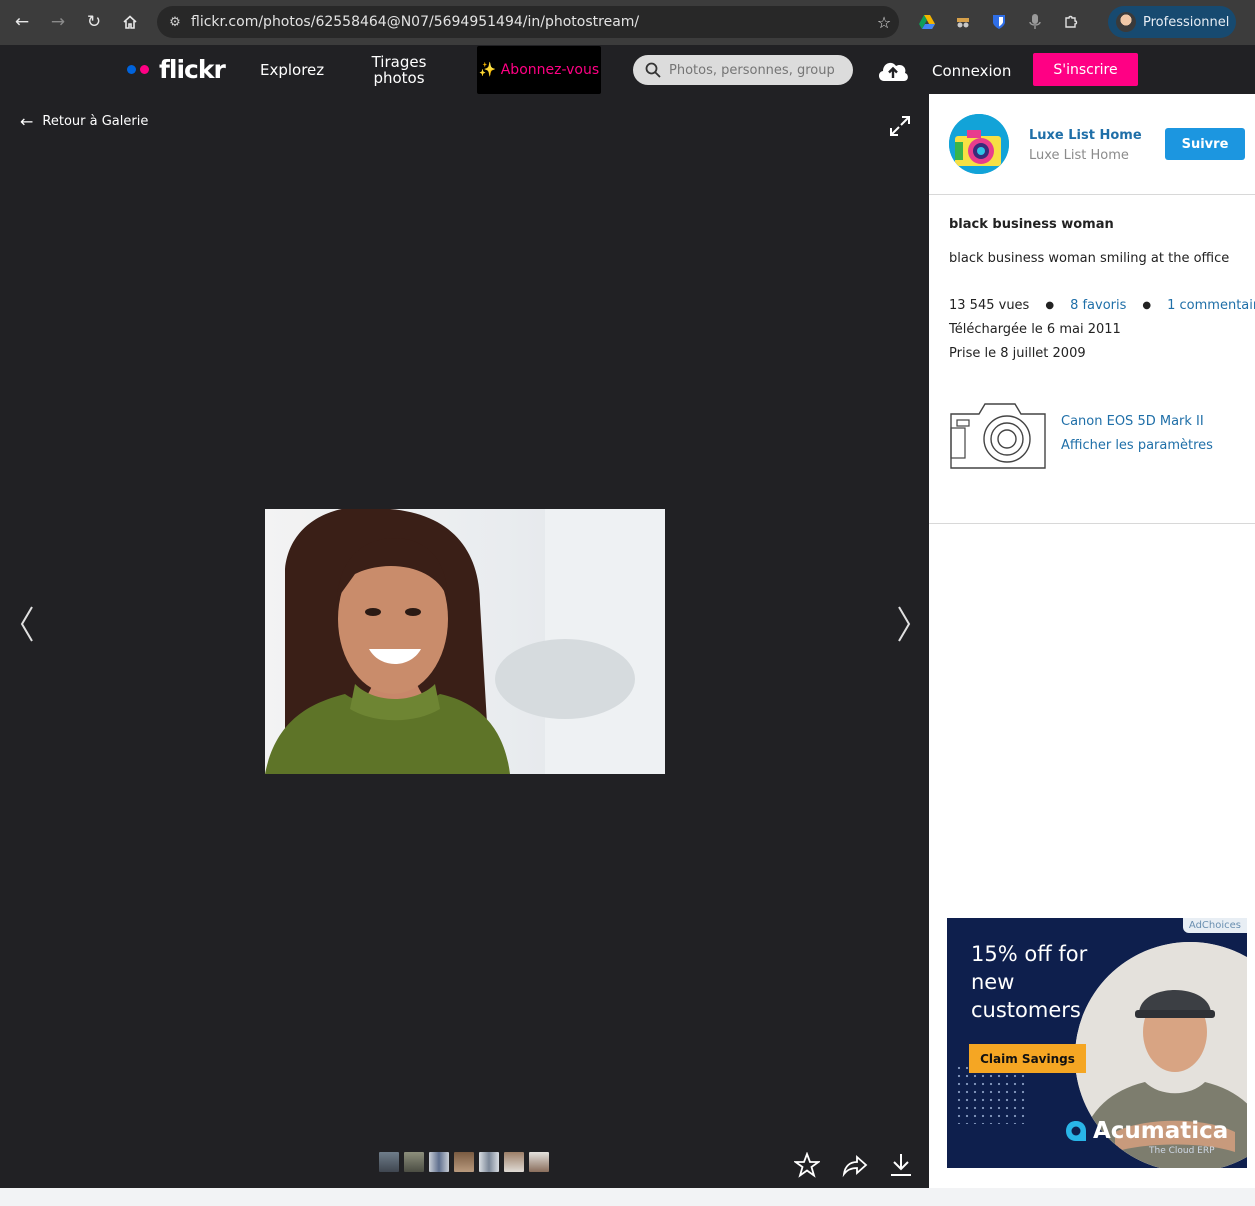 The height and width of the screenshot is (1206, 1255). What do you see at coordinates (1161, 1131) in the screenshot?
I see `ad-brand-name: Acumatica` at bounding box center [1161, 1131].